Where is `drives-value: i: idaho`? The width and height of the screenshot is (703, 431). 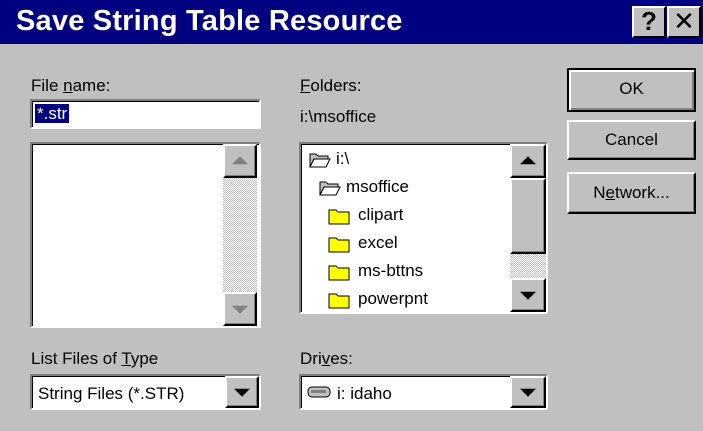
drives-value: i: idaho is located at coordinates (364, 393).